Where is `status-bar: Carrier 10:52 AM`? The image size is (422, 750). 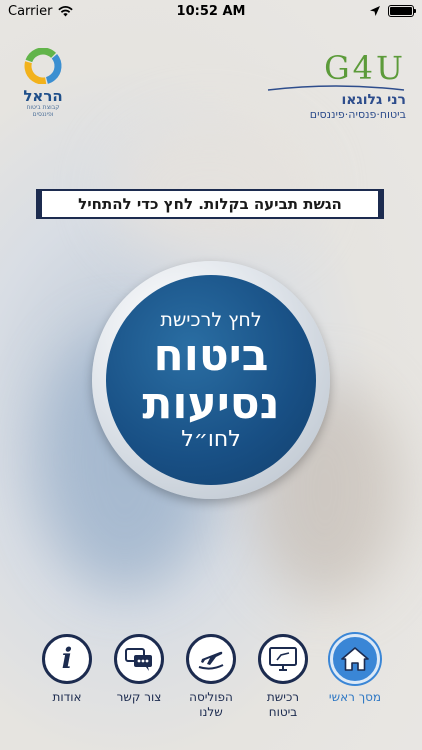 status-bar: Carrier 10:52 AM is located at coordinates (211, 11).